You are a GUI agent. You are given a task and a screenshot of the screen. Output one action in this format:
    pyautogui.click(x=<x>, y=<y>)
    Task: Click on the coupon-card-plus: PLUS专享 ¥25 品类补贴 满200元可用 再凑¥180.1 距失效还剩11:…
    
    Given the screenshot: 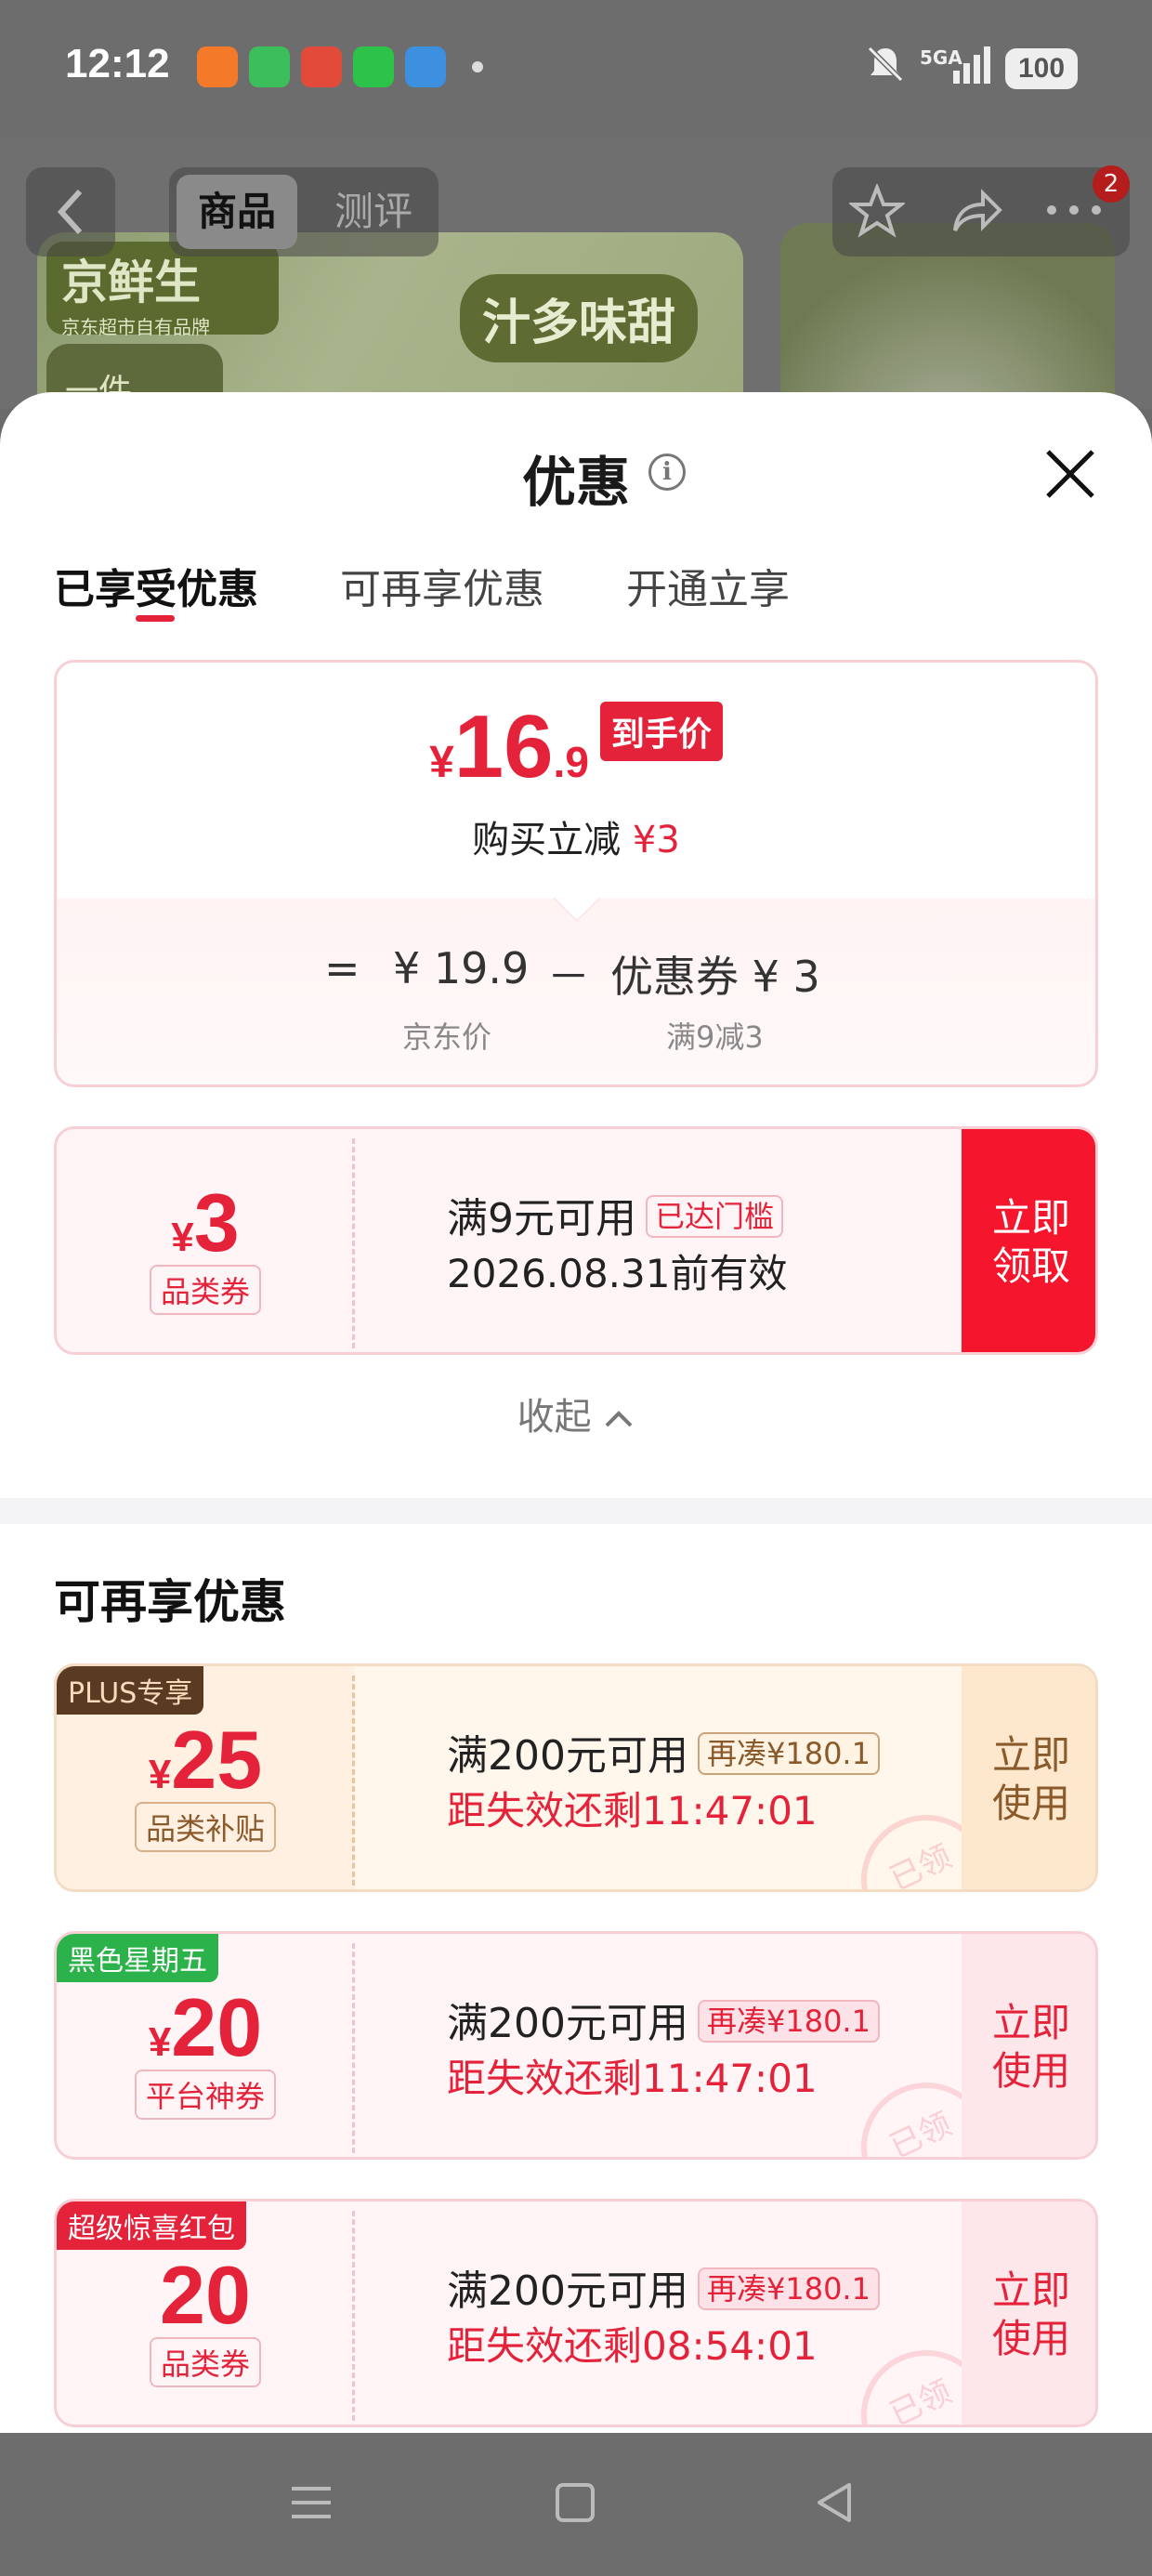 What is the action you would take?
    pyautogui.click(x=576, y=1777)
    